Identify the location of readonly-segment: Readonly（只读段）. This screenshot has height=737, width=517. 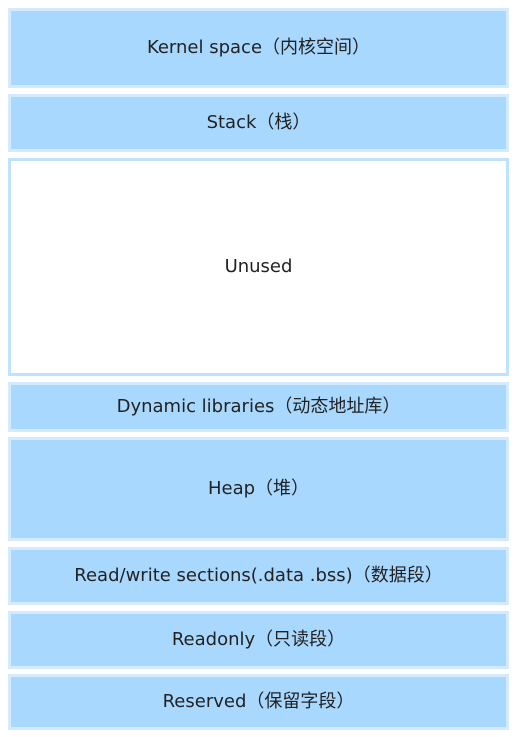
(258, 640).